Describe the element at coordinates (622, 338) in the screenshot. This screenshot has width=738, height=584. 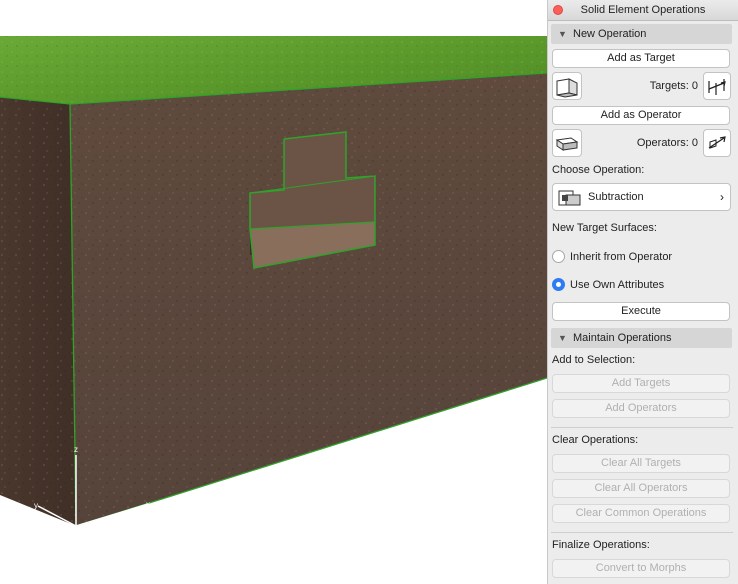
I see `section-title: Maintain Operations` at that location.